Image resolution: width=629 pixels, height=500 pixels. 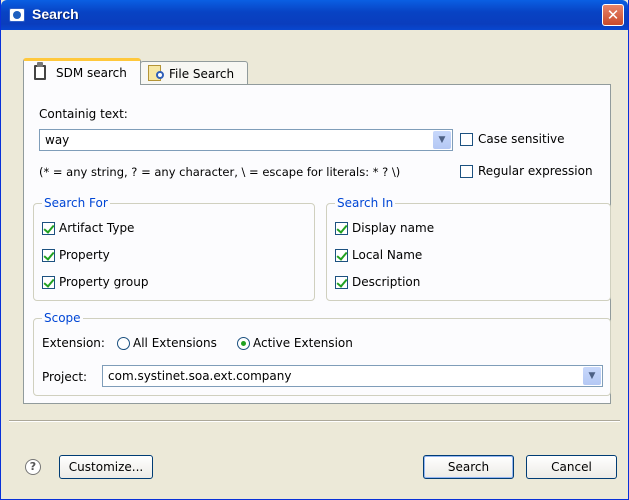 I want to click on description-checkbox, so click(x=341, y=282).